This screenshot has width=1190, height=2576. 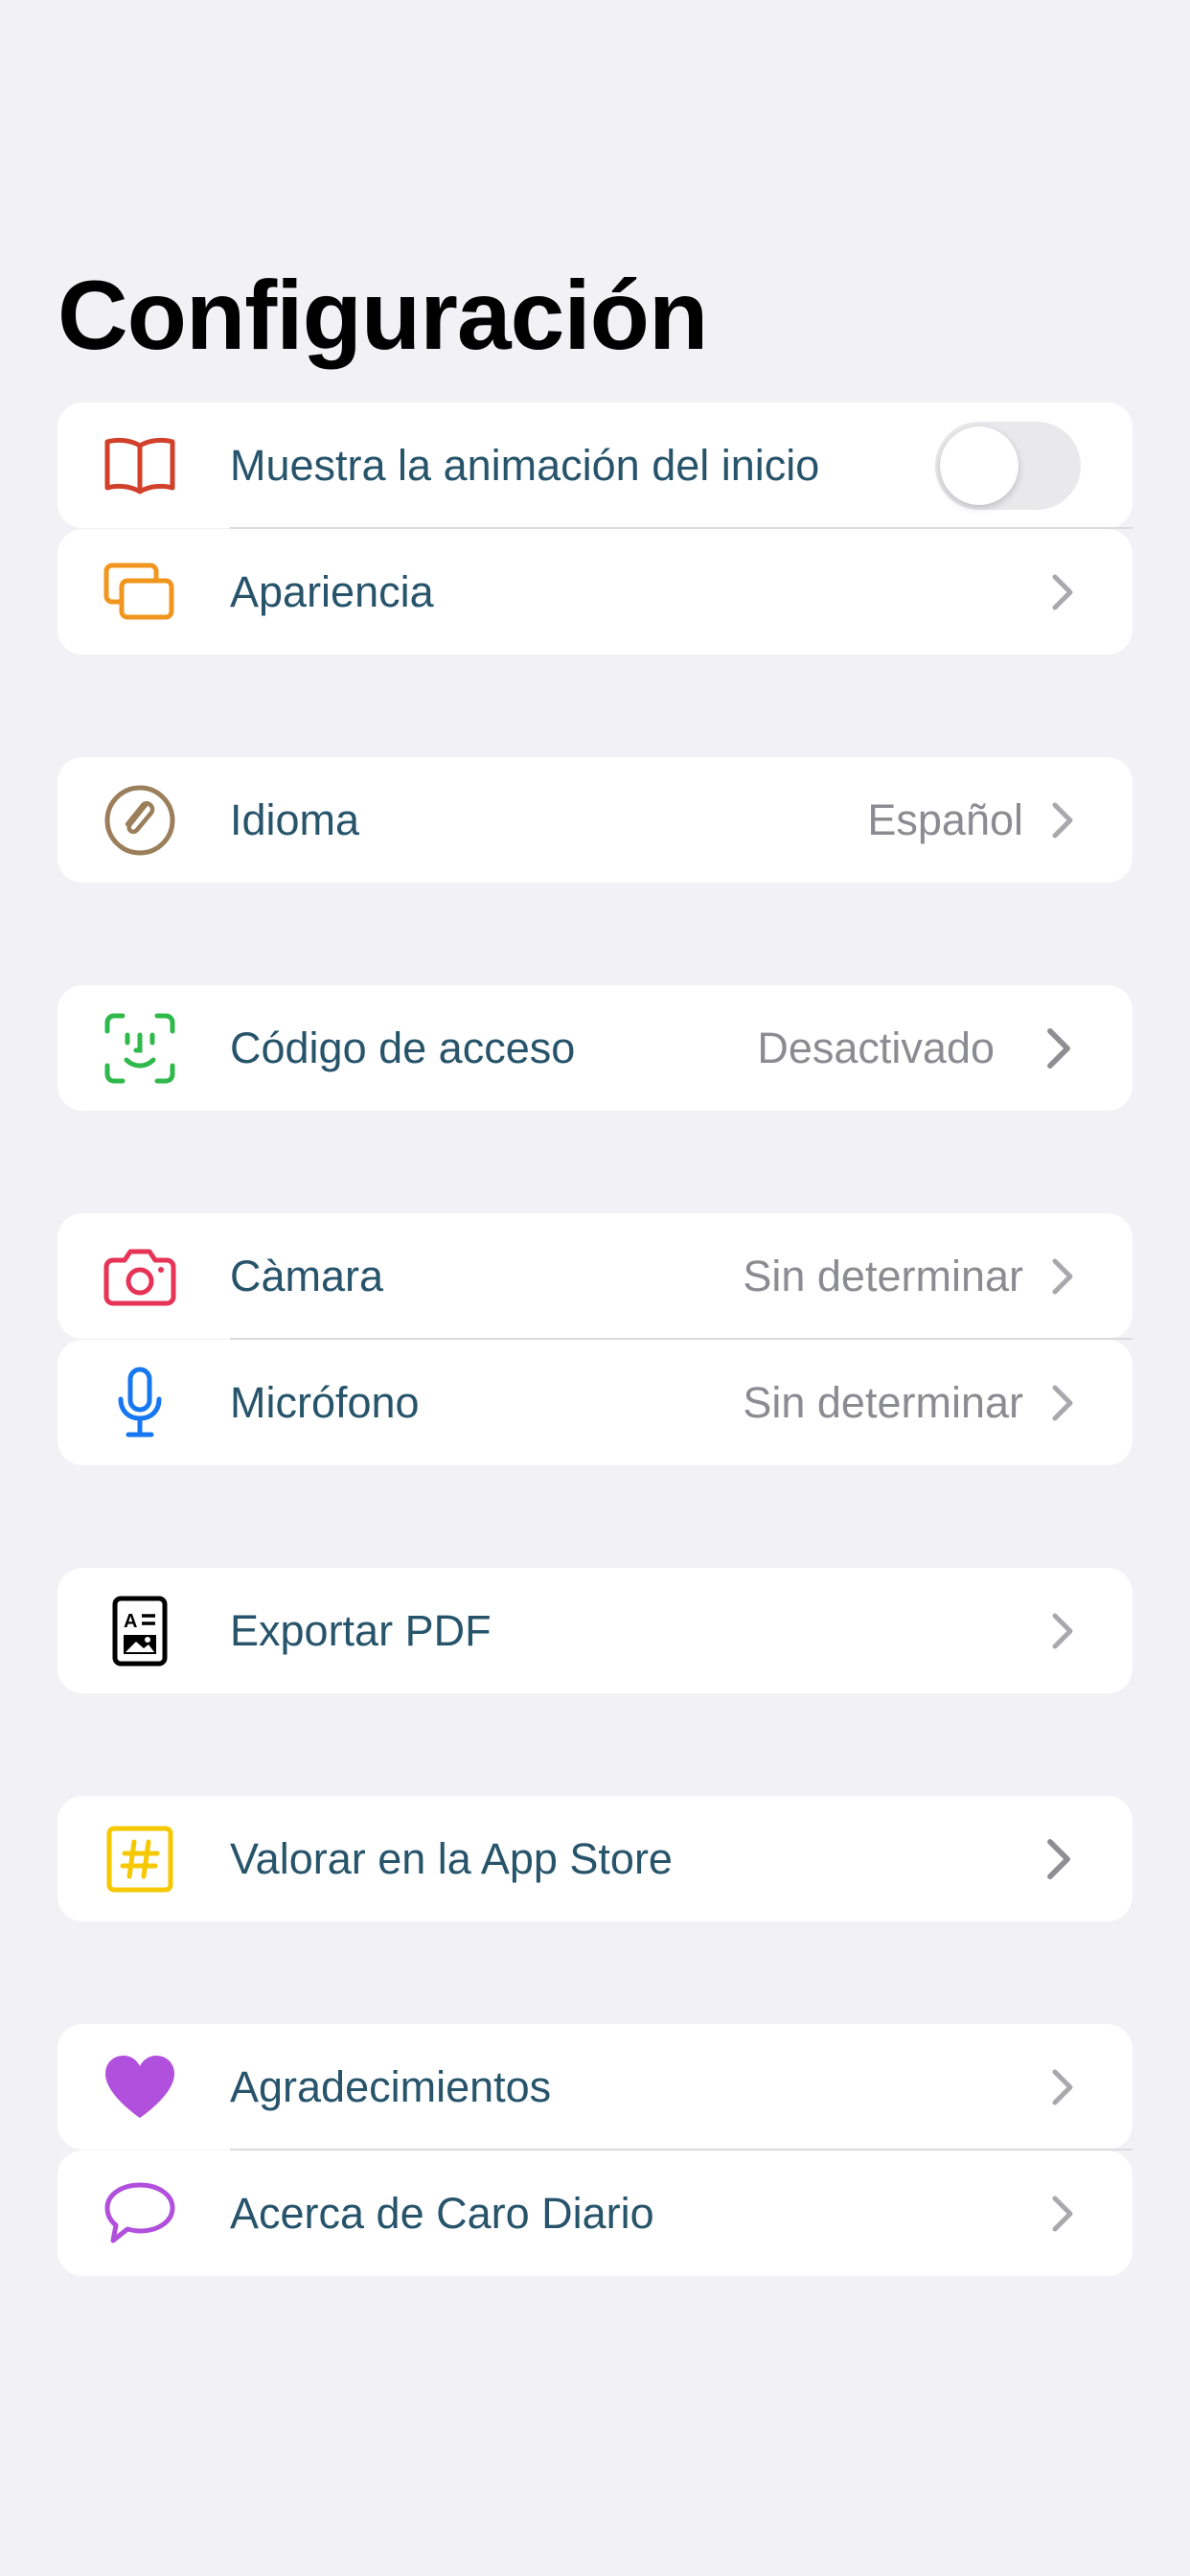 I want to click on about-group: Agradecimientos Acerca de Caro Diario, so click(x=595, y=2150).